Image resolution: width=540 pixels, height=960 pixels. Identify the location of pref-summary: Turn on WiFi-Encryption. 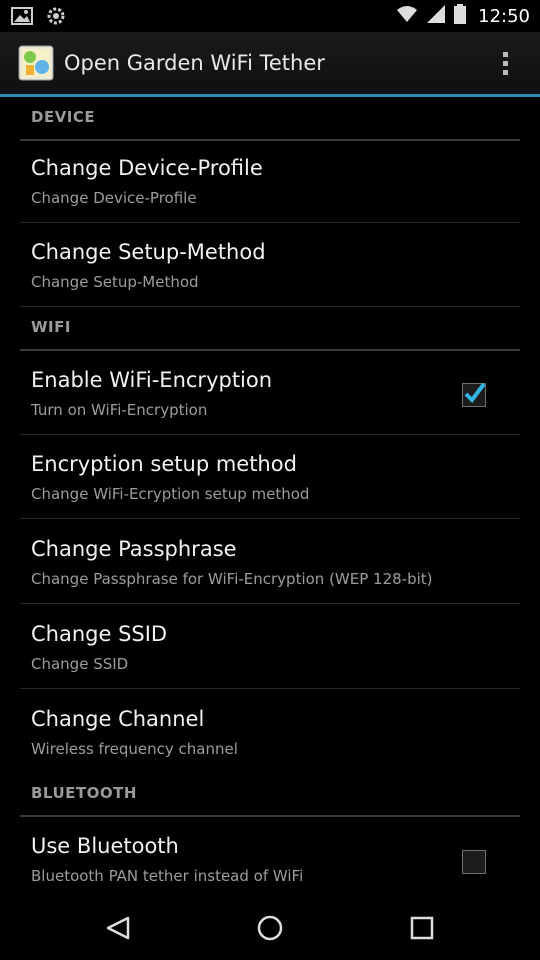
(119, 410).